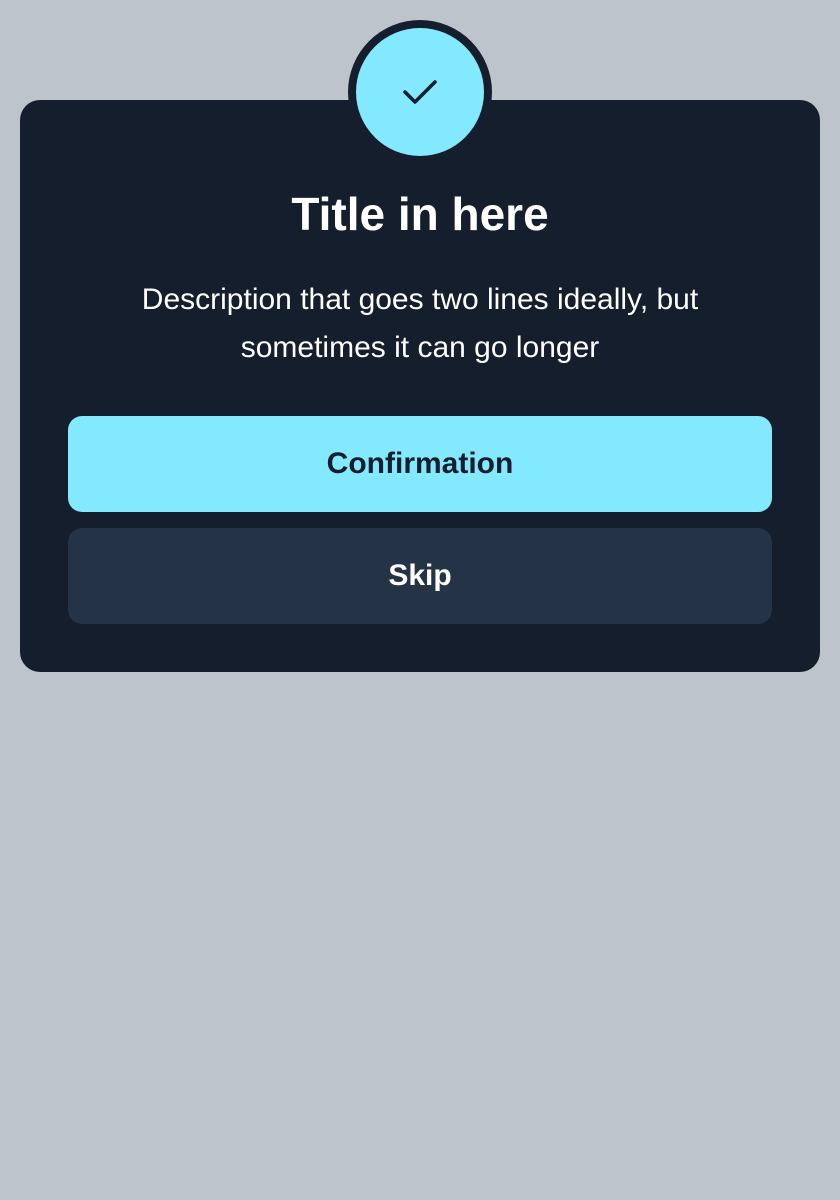 Image resolution: width=840 pixels, height=1200 pixels. I want to click on checkmark-icon, so click(420, 92).